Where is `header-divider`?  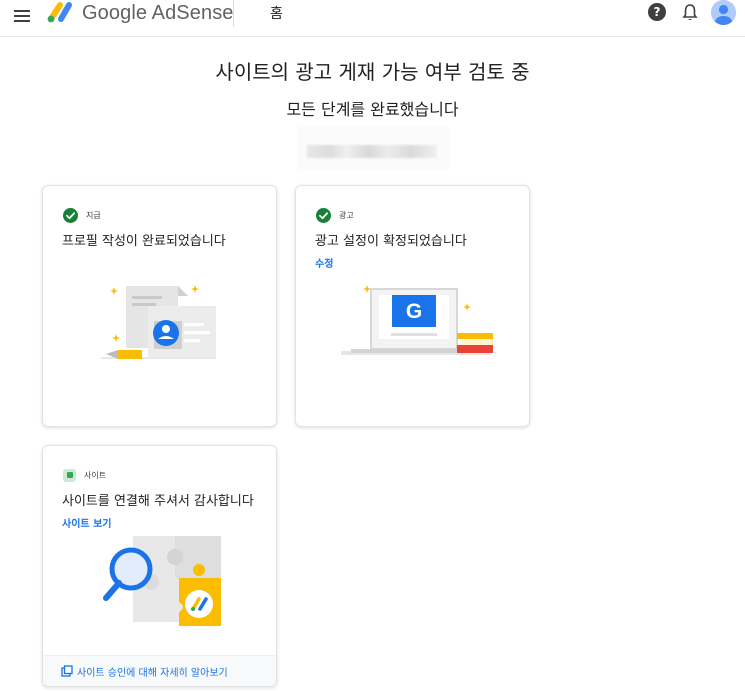 header-divider is located at coordinates (233, 13).